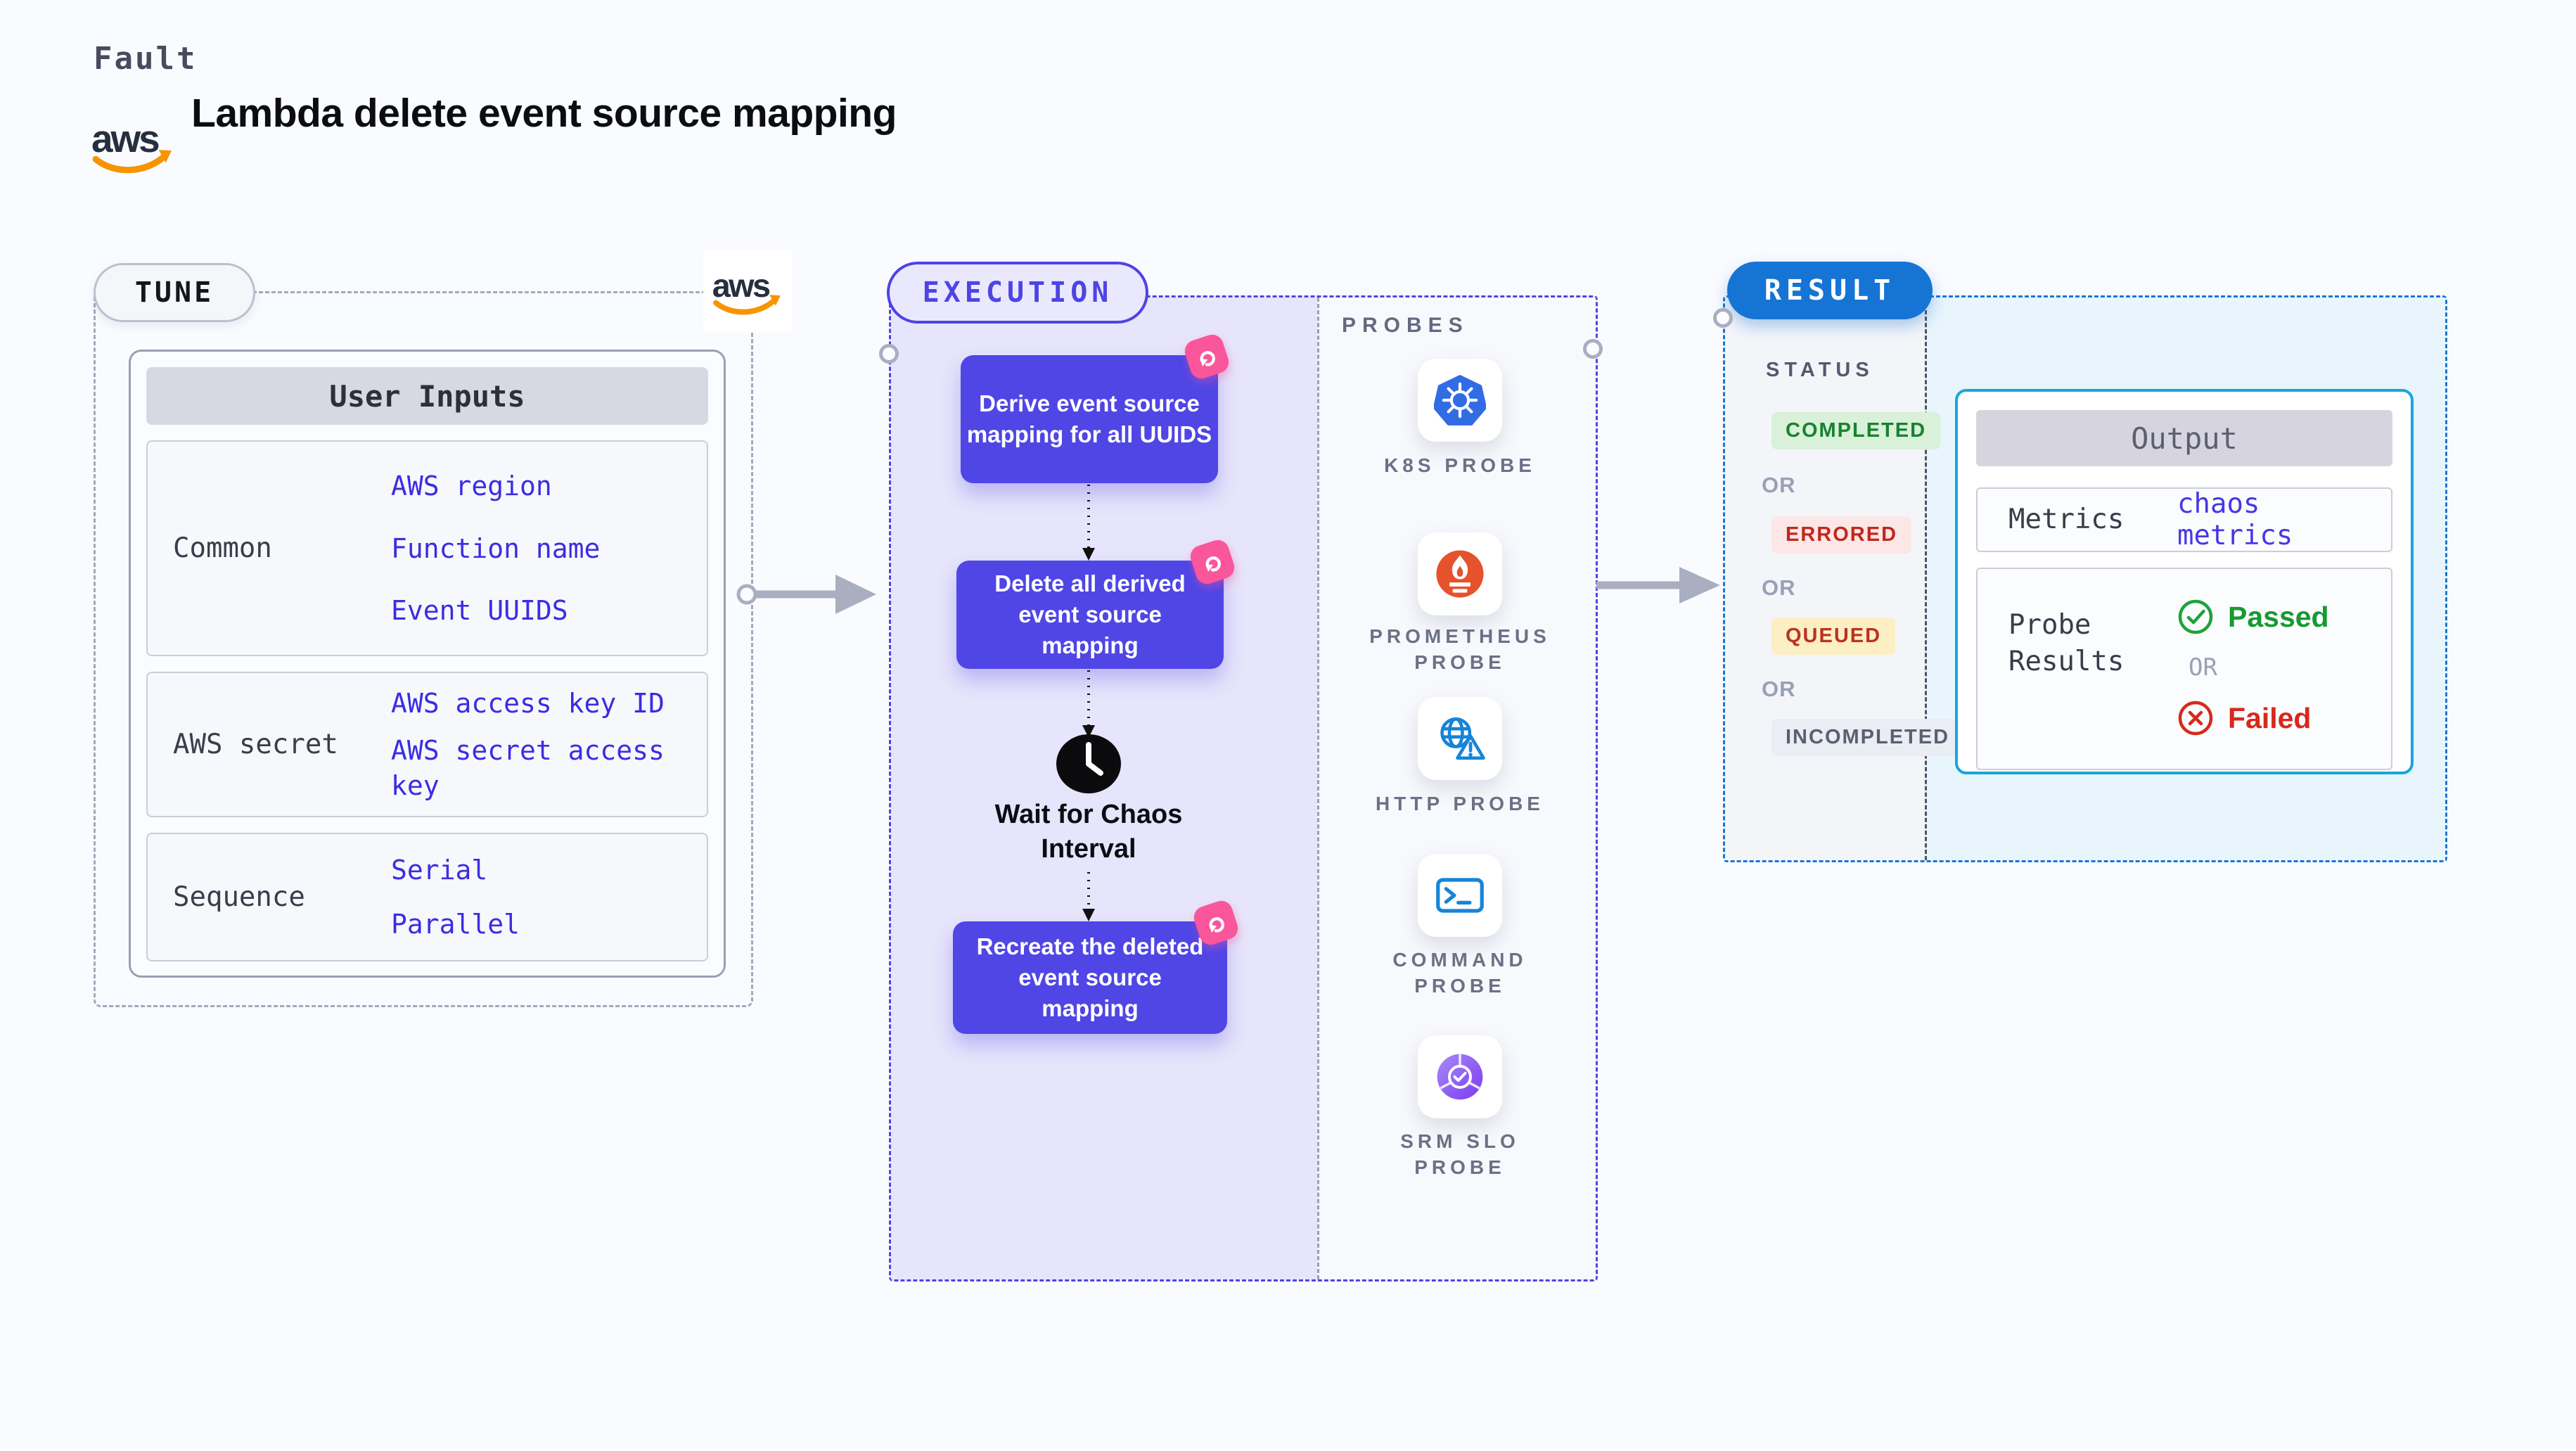 Image resolution: width=2576 pixels, height=1451 pixels. Describe the element at coordinates (806, 594) in the screenshot. I see `arrow-tune-to-execution` at that location.